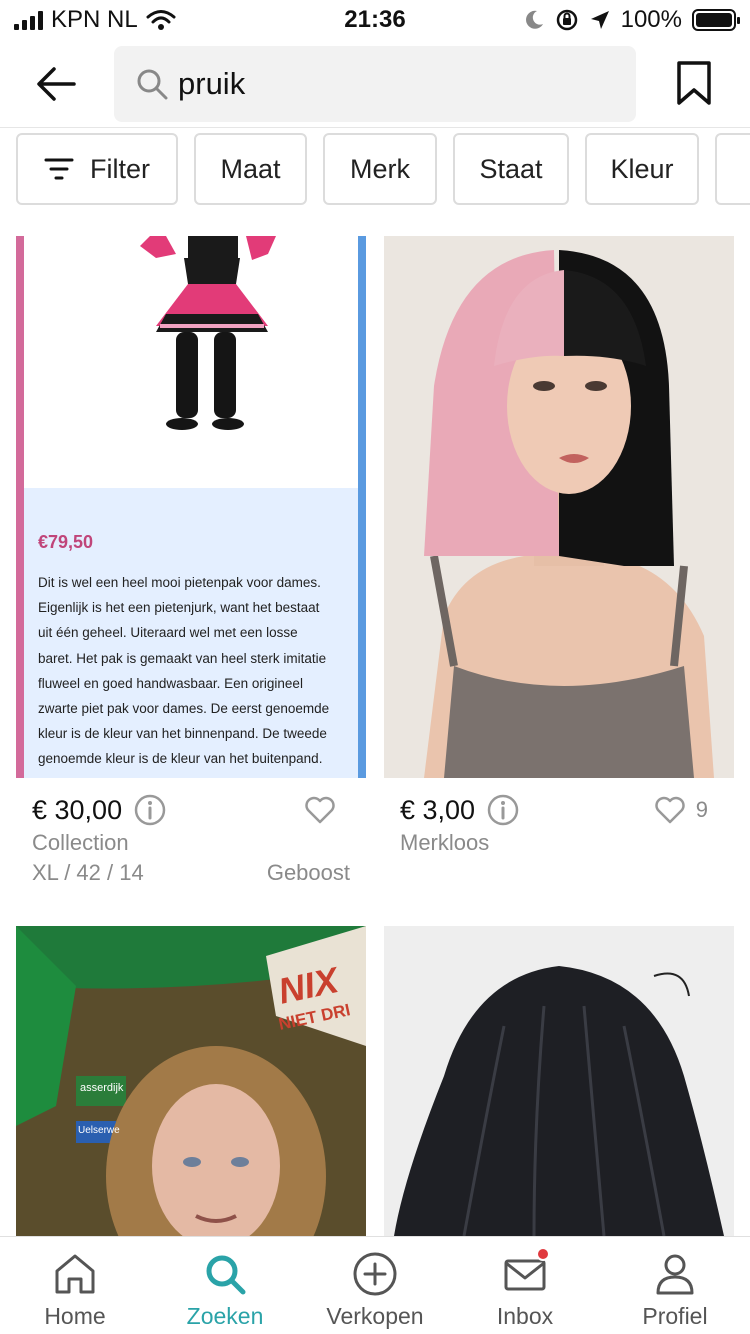 This screenshot has height=1334, width=750. I want to click on chip-label: Maat, so click(250, 168).